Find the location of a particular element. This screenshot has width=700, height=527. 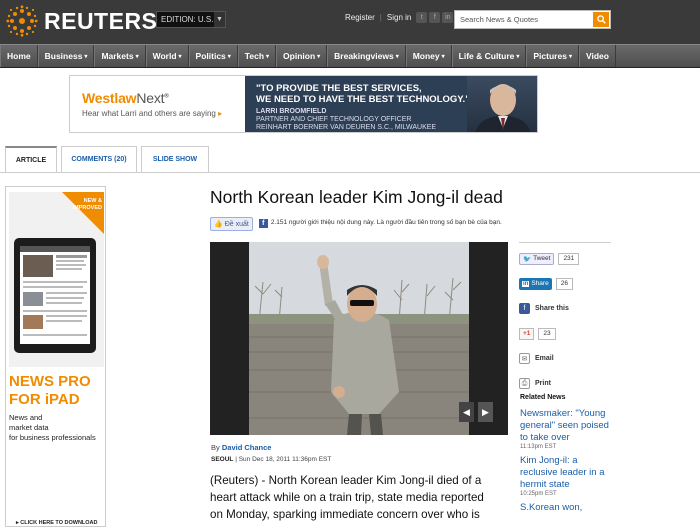

article-tabs: ARTICLE COMMENTS (20) SLIDE SHOW is located at coordinates (109, 159).